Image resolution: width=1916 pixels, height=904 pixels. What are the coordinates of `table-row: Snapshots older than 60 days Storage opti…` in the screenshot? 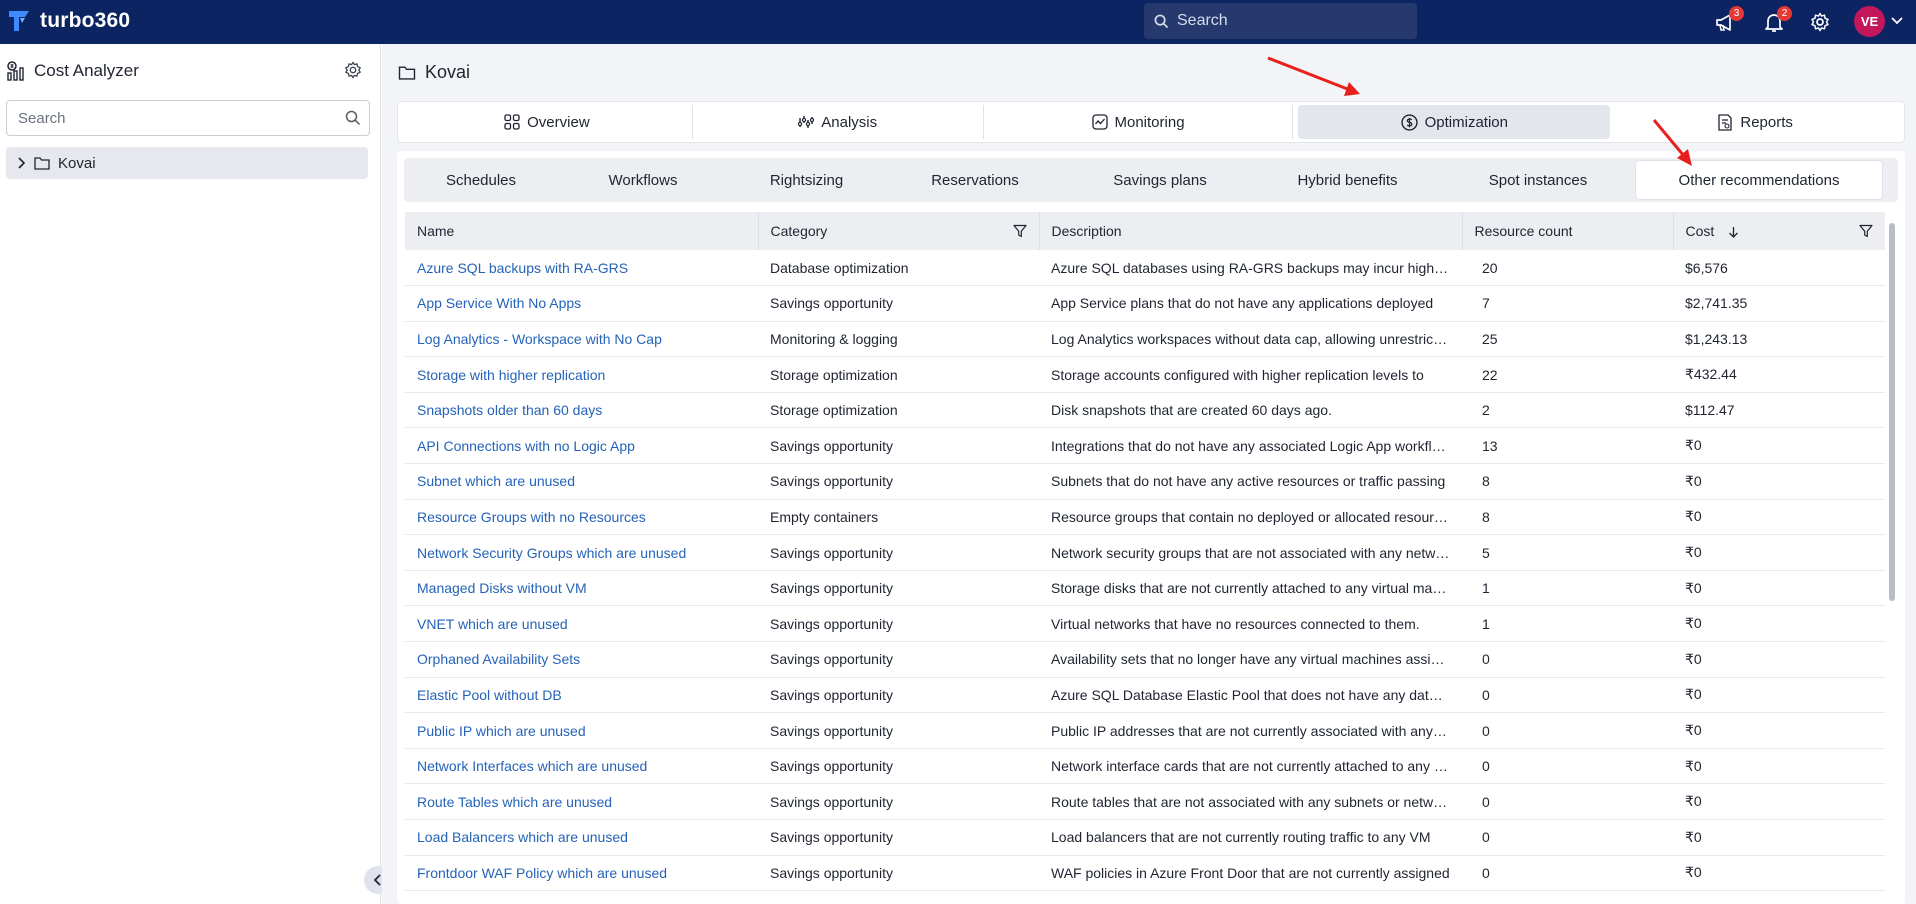 It's located at (1145, 410).